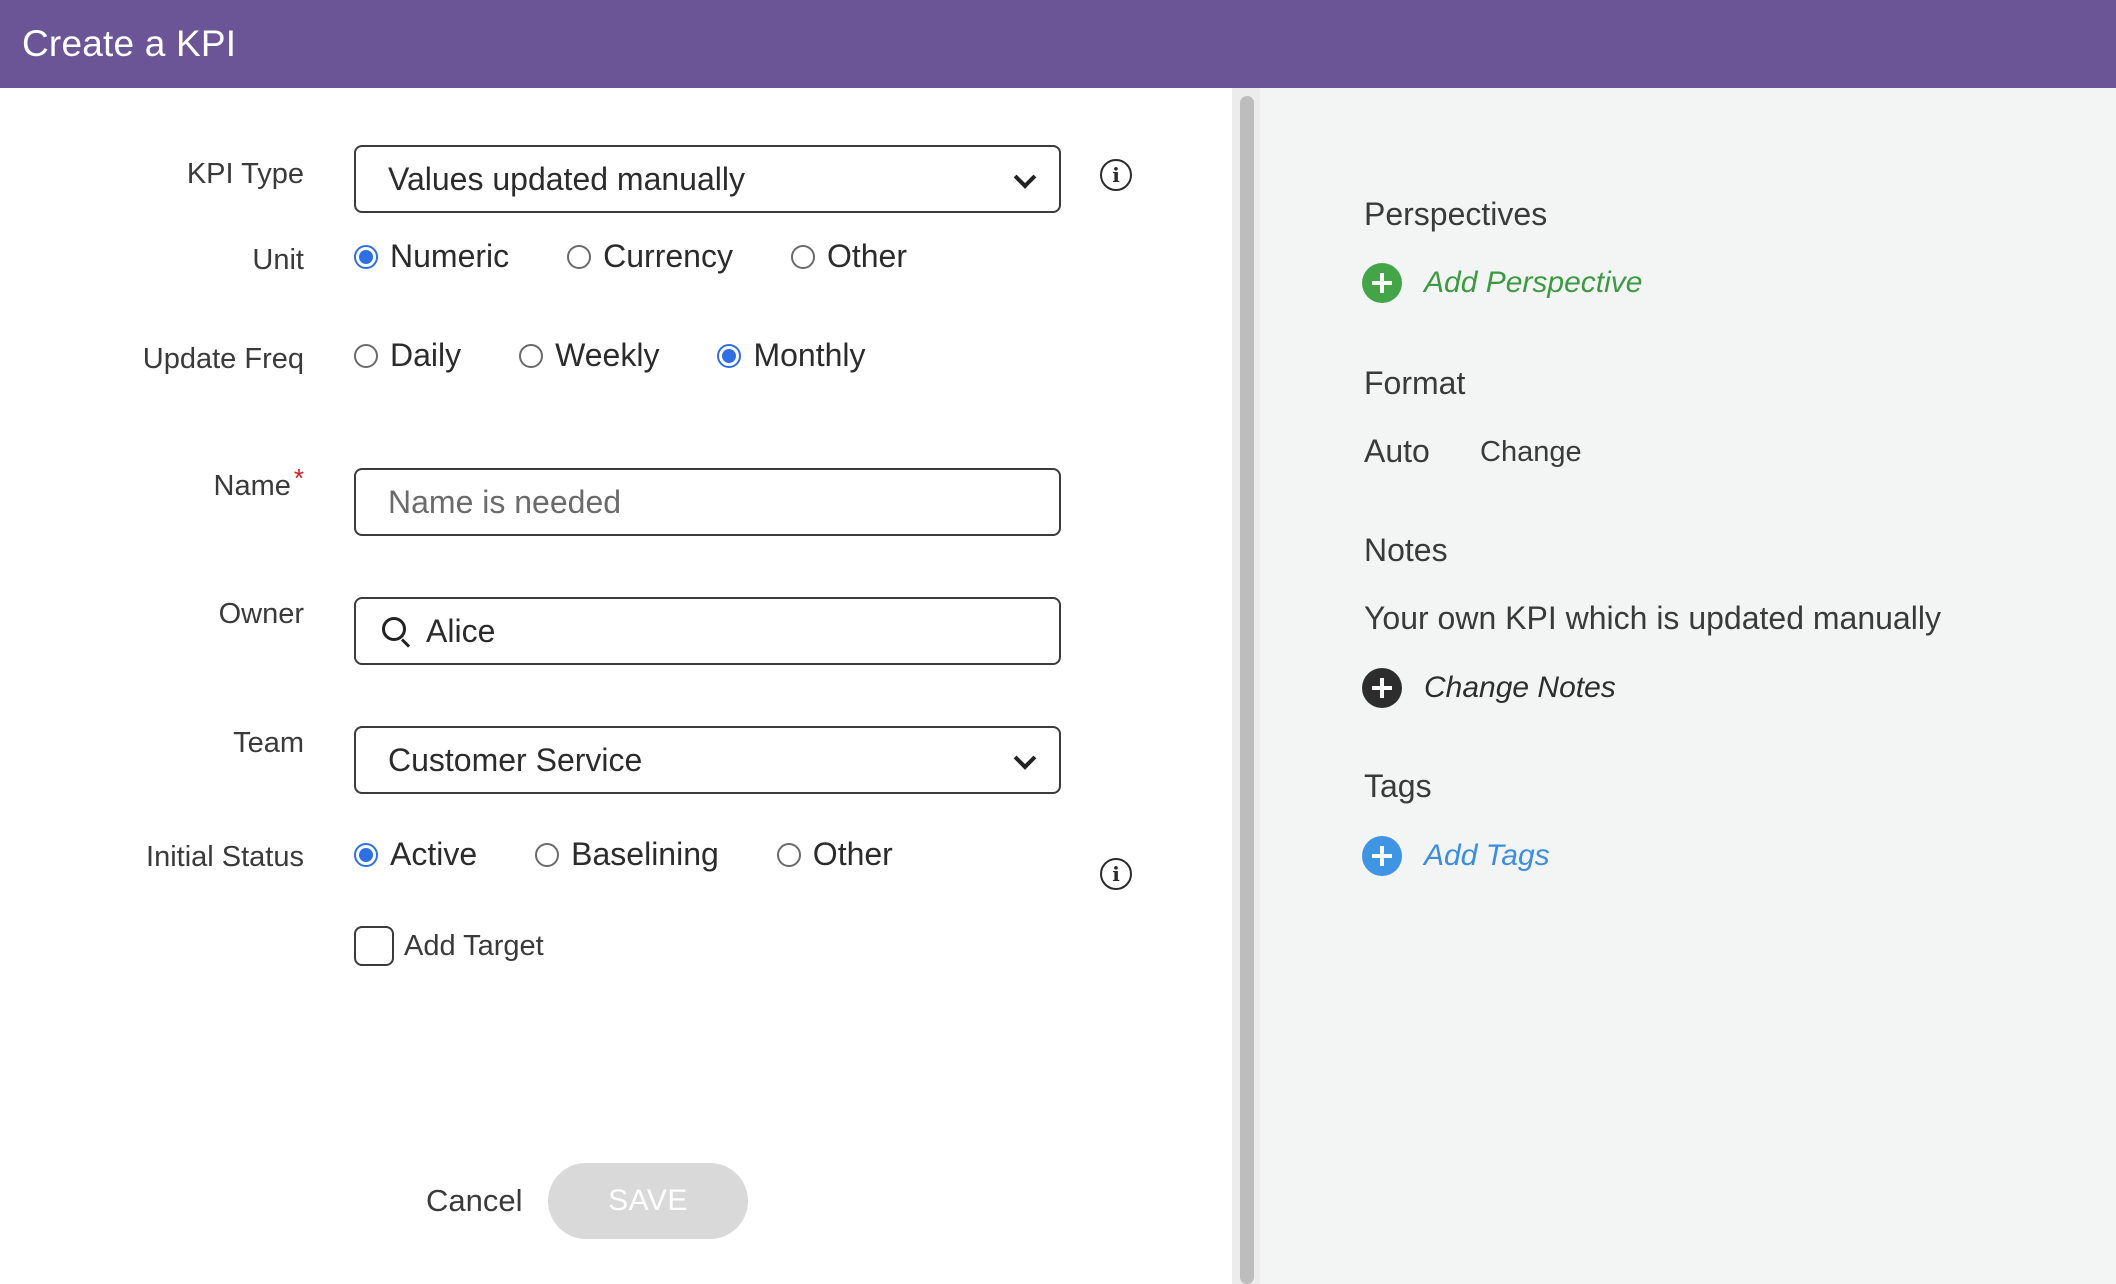  I want to click on unit-radio-group: Numeric Currency Other, so click(630, 256).